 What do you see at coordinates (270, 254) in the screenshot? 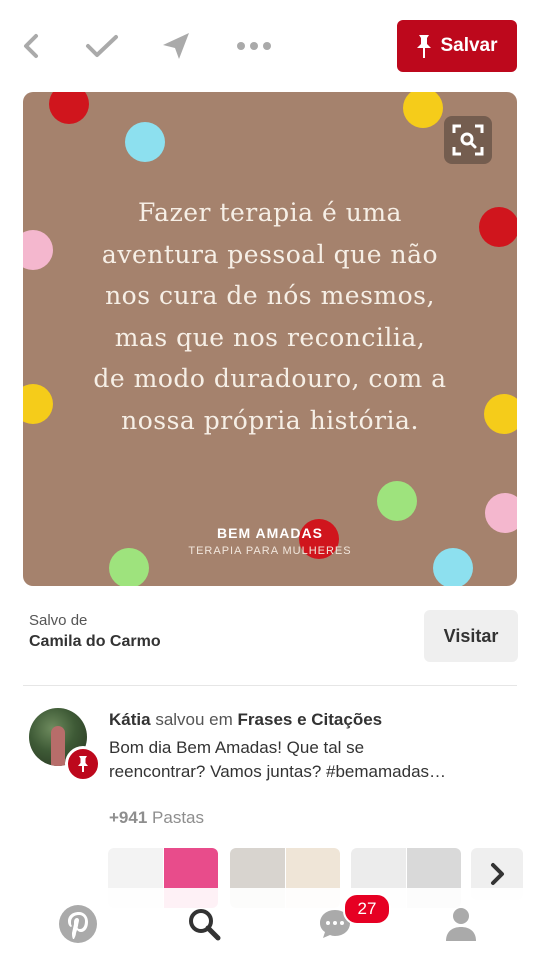
I see `quote-line: aventura pessoal que não` at bounding box center [270, 254].